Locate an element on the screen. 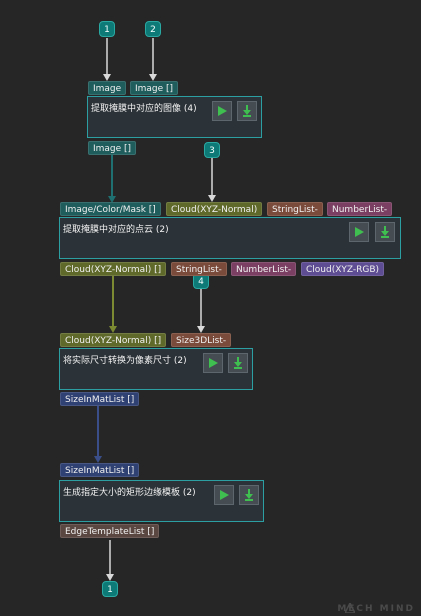 The width and height of the screenshot is (421, 616). step-title: 生成指定大小的矩形边缘模板 (2) is located at coordinates (129, 493).